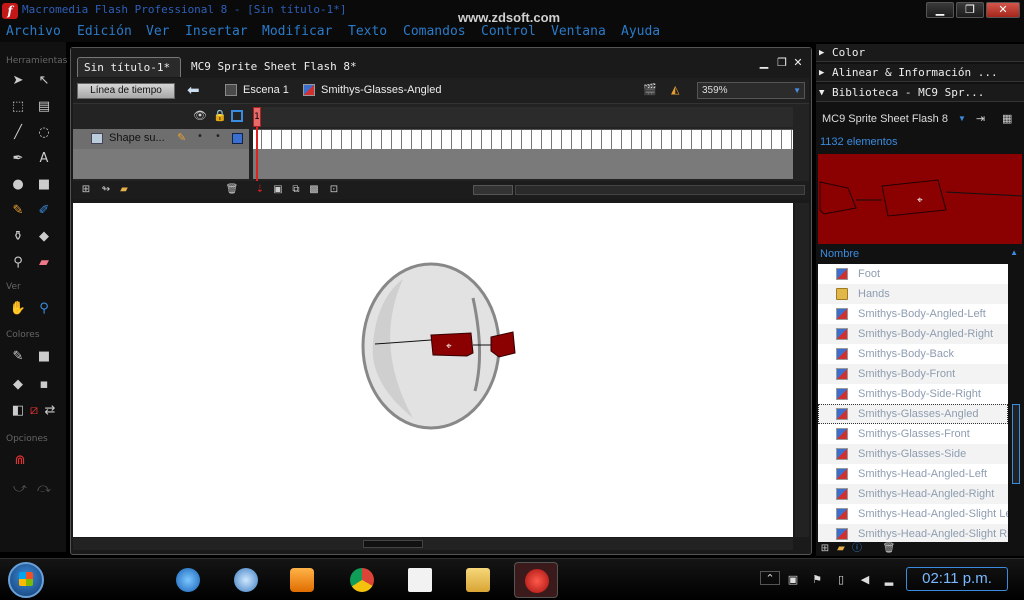 The height and width of the screenshot is (600, 1024). I want to click on fill-color-icon: ■, so click(44, 357).